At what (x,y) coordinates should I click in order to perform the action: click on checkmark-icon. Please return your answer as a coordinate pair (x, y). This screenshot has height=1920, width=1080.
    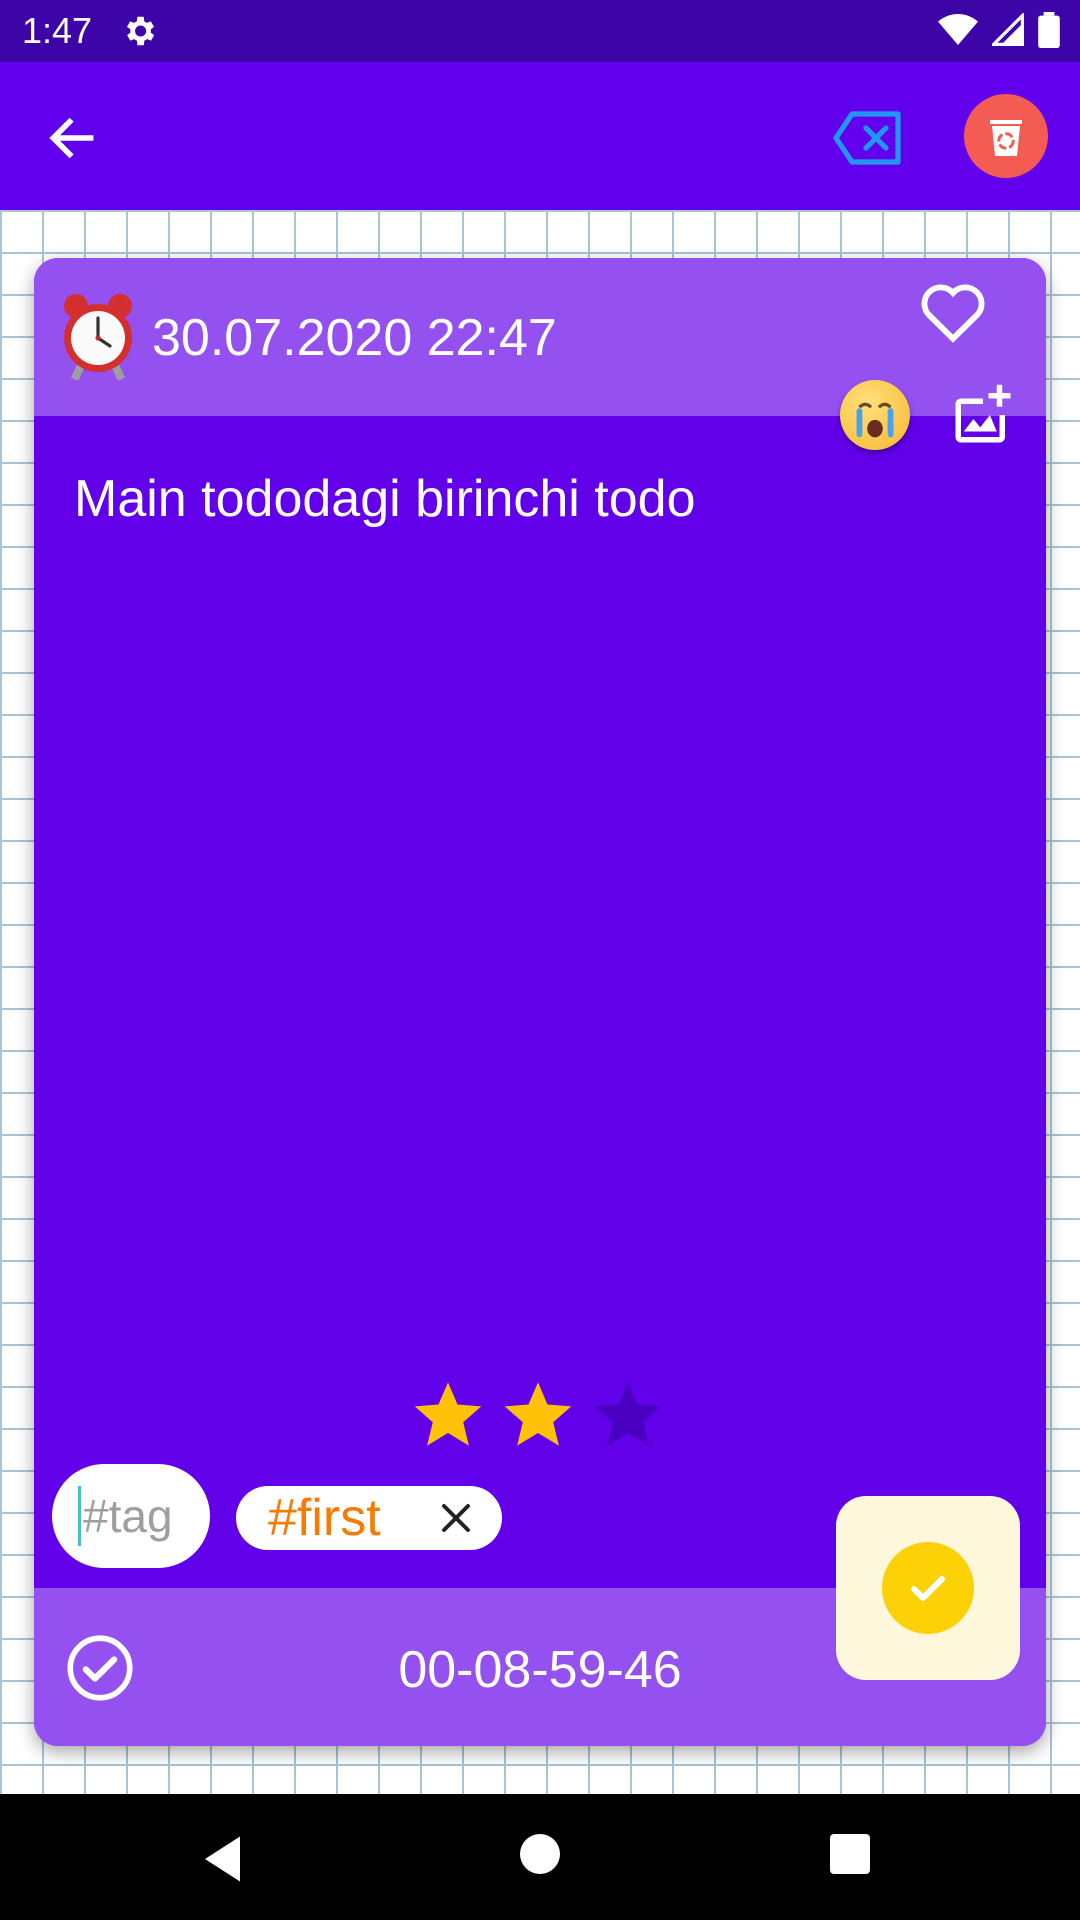
    Looking at the image, I should click on (928, 1588).